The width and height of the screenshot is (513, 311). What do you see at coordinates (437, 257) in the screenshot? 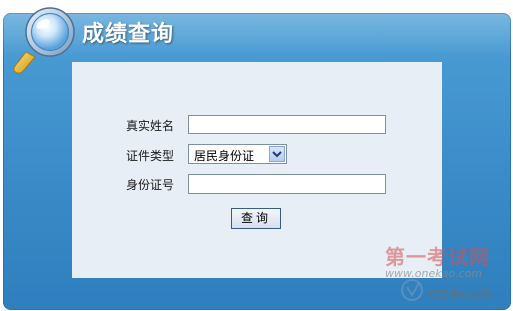
I see `watermark-brand: 第一考试网` at bounding box center [437, 257].